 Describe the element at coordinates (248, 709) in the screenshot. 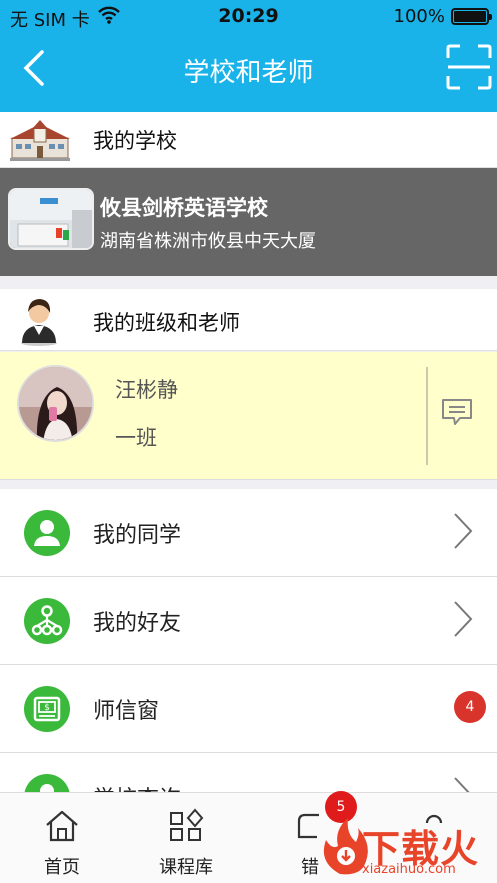

I see `menu-item-teacher-window: $ 师信窗 4` at that location.